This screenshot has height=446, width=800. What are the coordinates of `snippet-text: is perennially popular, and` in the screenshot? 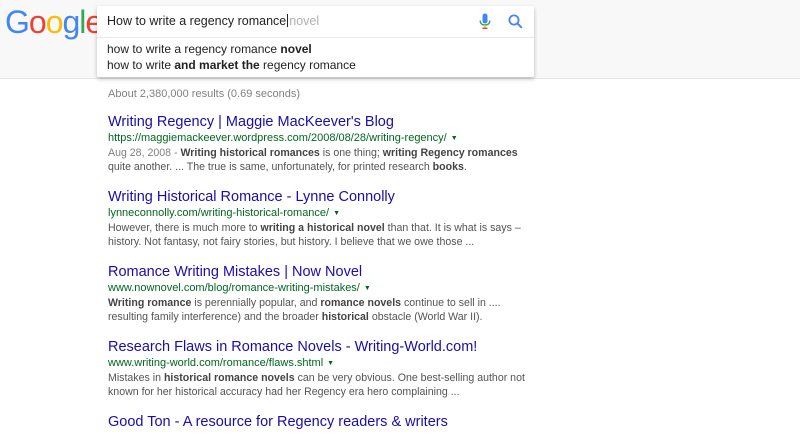 It's located at (256, 303).